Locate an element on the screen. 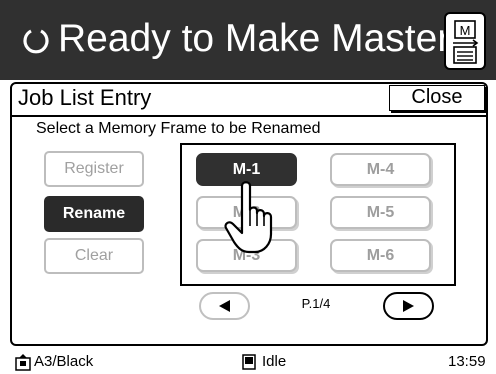 The width and height of the screenshot is (496, 374). title-divider is located at coordinates (249, 116).